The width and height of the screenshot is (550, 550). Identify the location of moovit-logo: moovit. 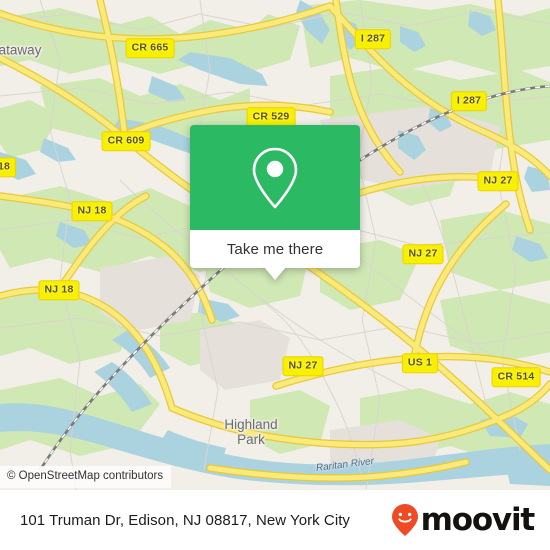
(463, 519).